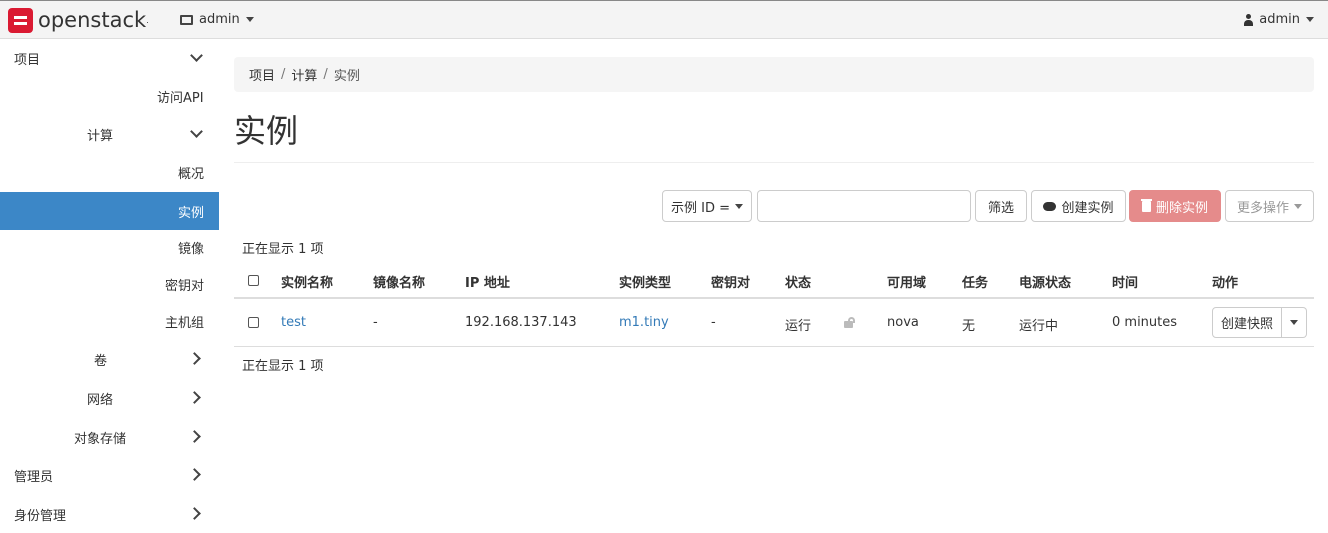 The width and height of the screenshot is (1328, 533). I want to click on user-name: admin, so click(1279, 19).